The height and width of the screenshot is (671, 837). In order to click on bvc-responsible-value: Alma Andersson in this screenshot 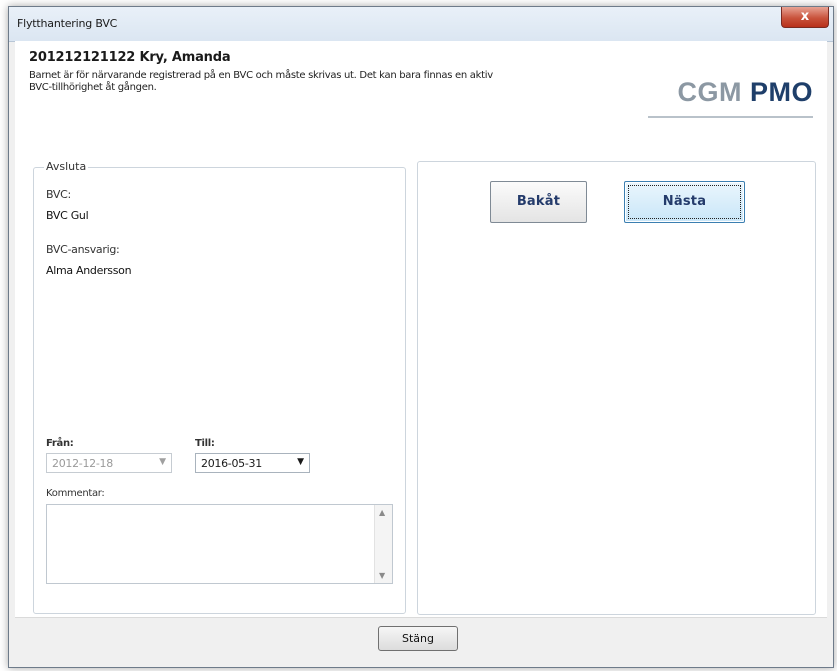, I will do `click(89, 270)`.